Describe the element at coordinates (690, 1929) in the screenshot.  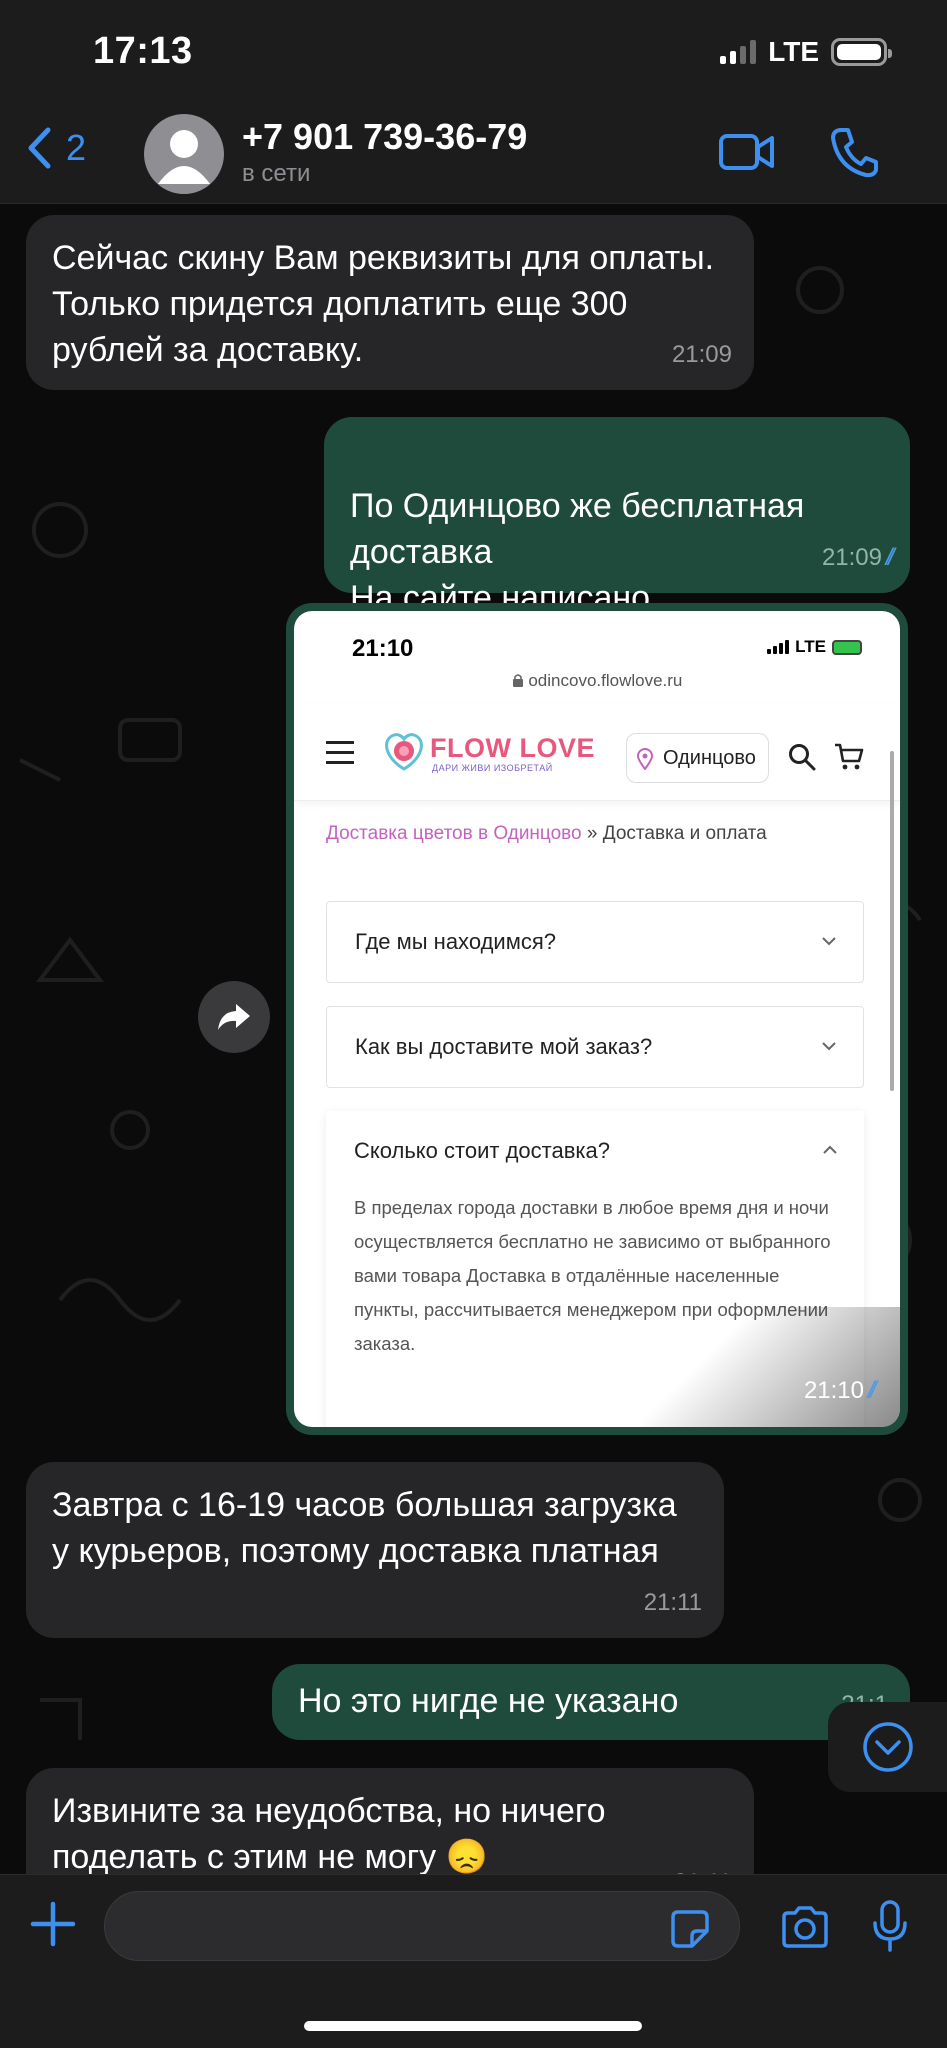
I see `sticker-icon` at that location.